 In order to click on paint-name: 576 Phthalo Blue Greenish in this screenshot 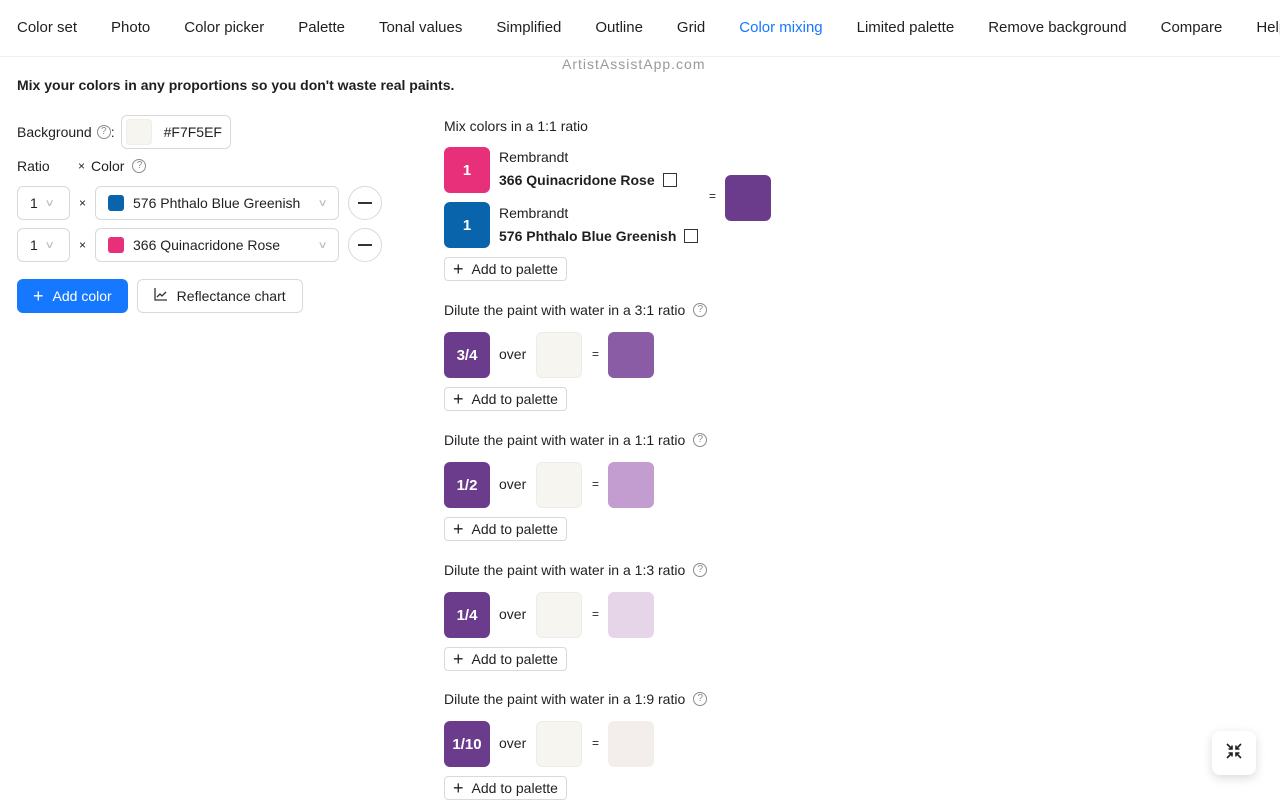, I will do `click(599, 236)`.